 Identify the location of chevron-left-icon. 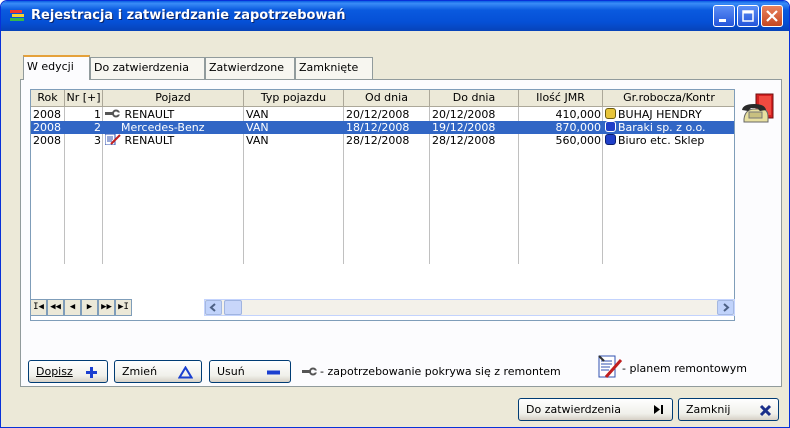
(212, 307).